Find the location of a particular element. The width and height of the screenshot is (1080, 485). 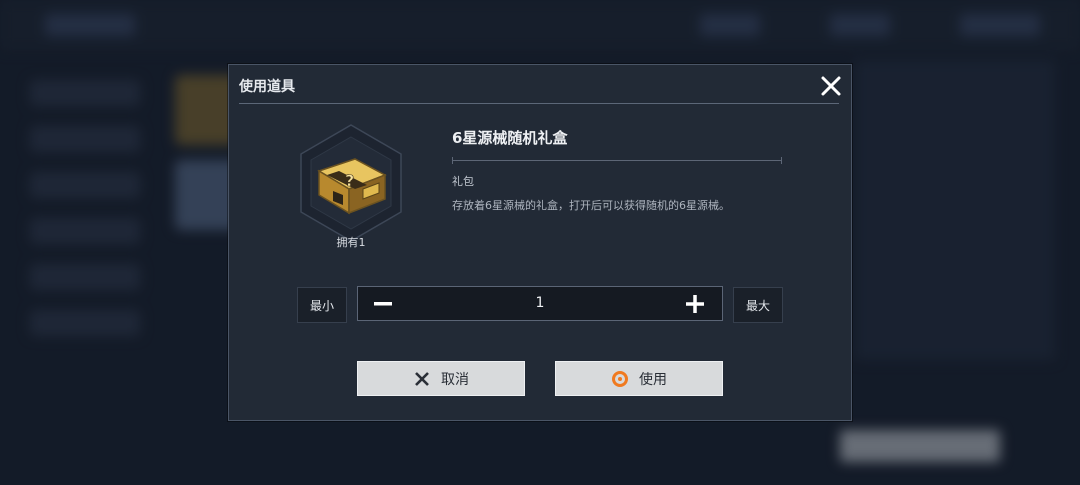

min-button: 最小 is located at coordinates (322, 305).